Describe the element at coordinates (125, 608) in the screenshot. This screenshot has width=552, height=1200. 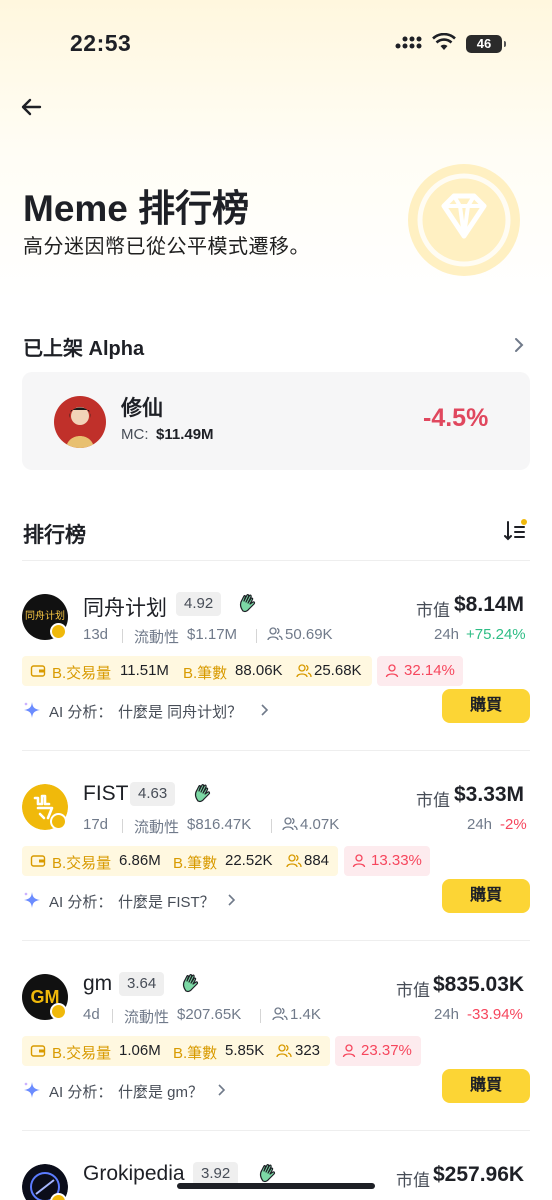
I see `token-name: 同舟计划` at that location.